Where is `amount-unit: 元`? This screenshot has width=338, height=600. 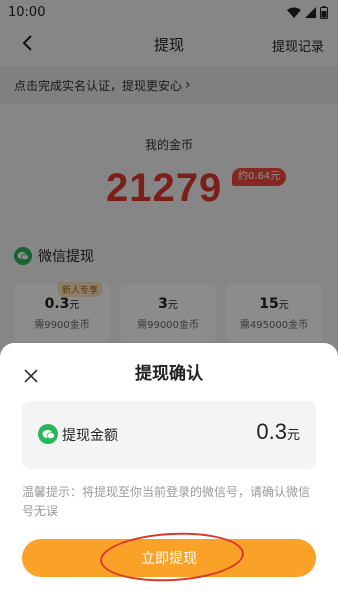
amount-unit: 元 is located at coordinates (293, 434).